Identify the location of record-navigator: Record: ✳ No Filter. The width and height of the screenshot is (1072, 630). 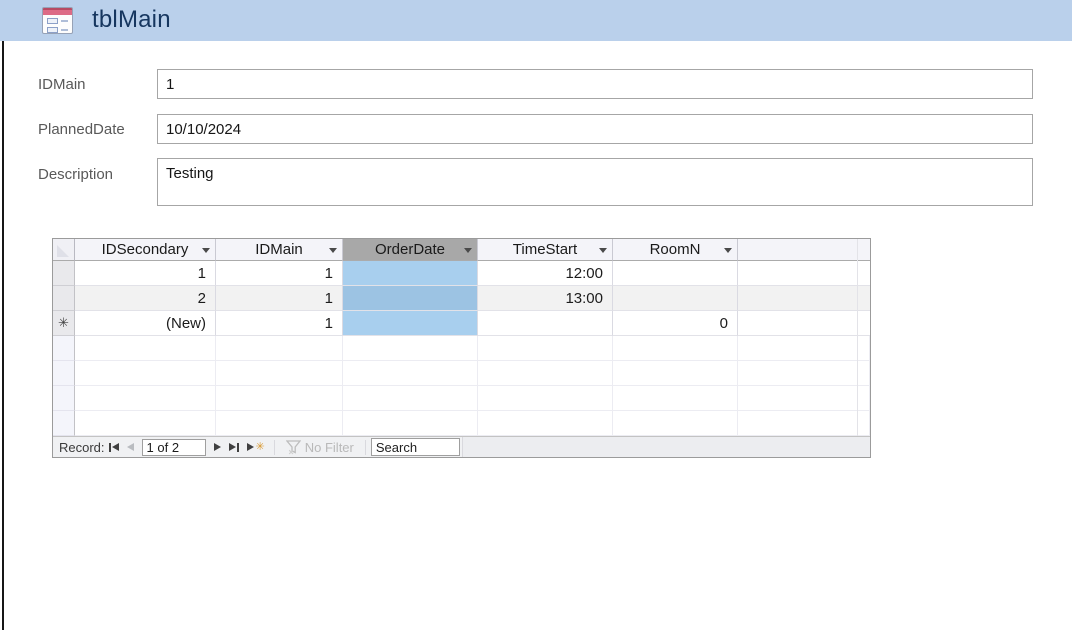
(461, 446).